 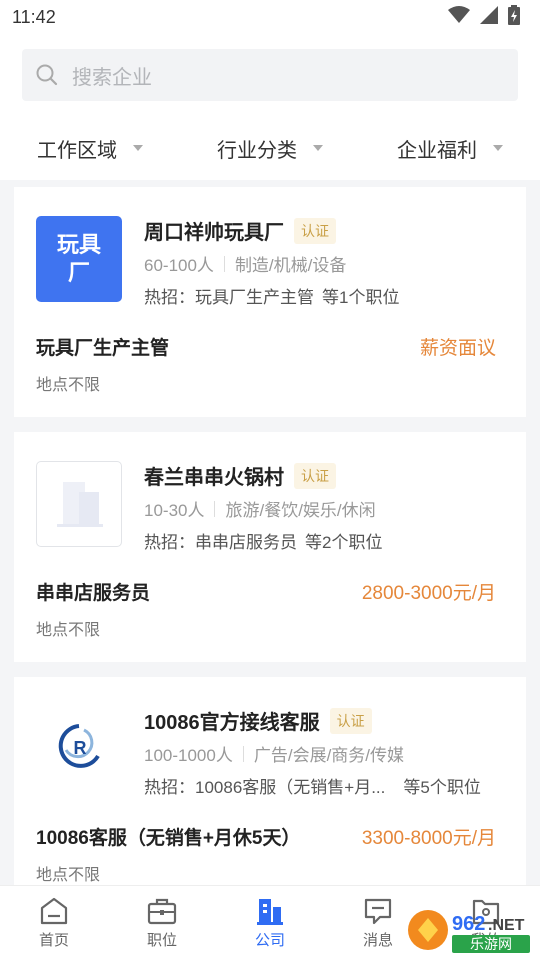 What do you see at coordinates (79, 259) in the screenshot?
I see `company-logo: 玩具 厂` at bounding box center [79, 259].